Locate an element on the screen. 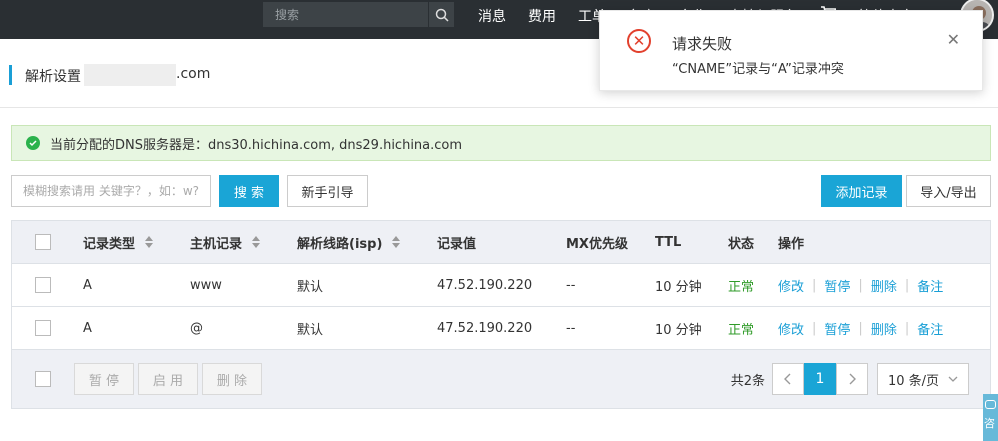 This screenshot has width=998, height=441. page-size-value: 10 条/页 is located at coordinates (914, 381).